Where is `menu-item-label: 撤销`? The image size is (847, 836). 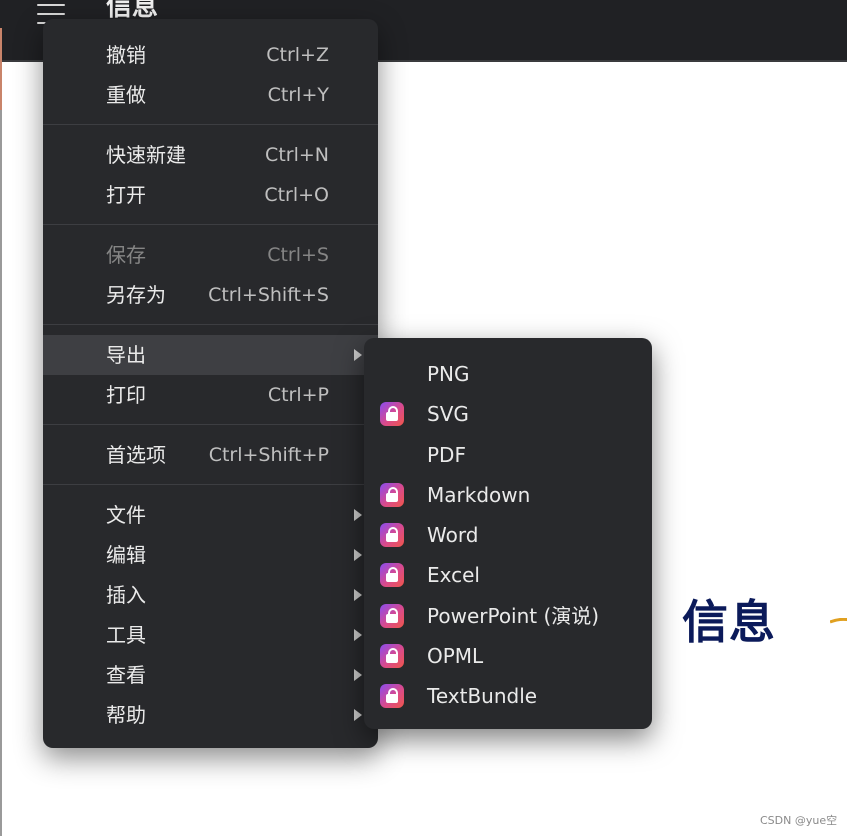
menu-item-label: 撤销 is located at coordinates (126, 55).